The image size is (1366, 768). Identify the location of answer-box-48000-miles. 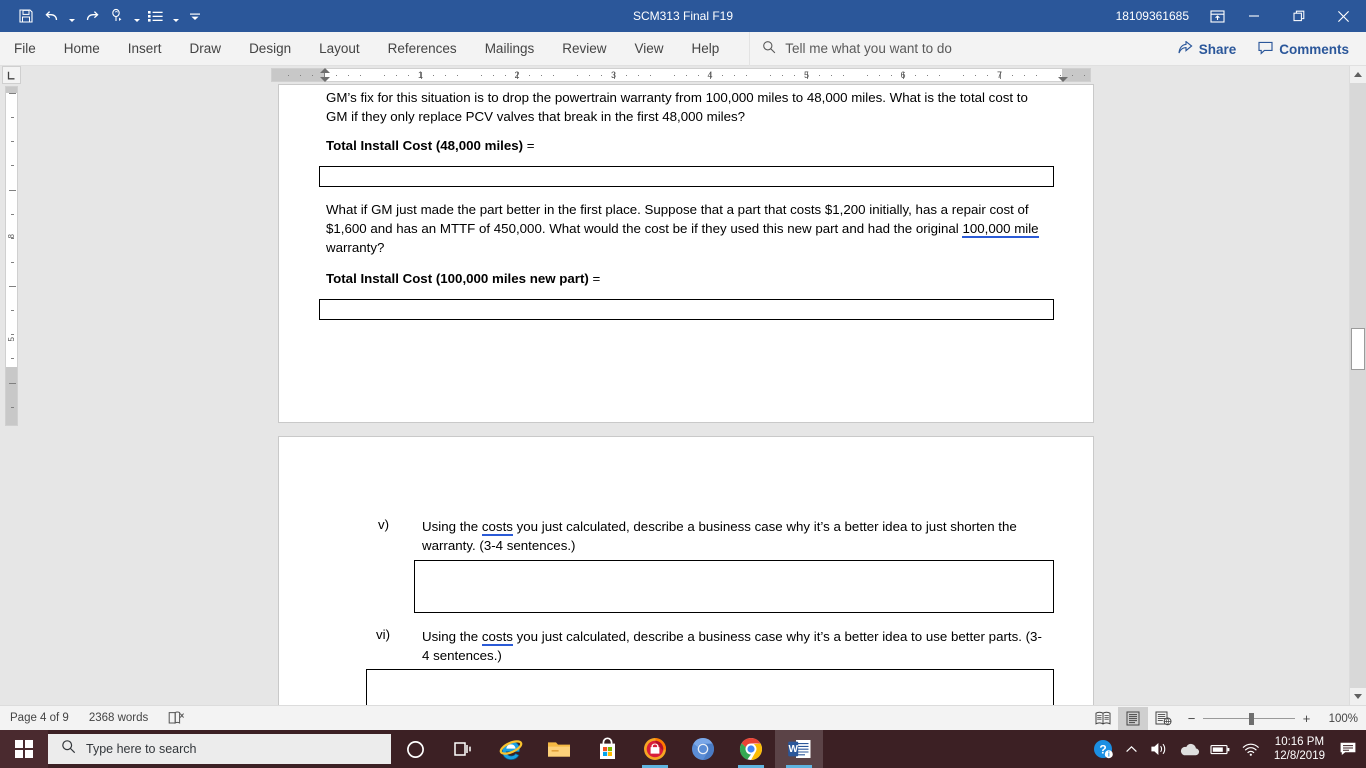
(686, 176).